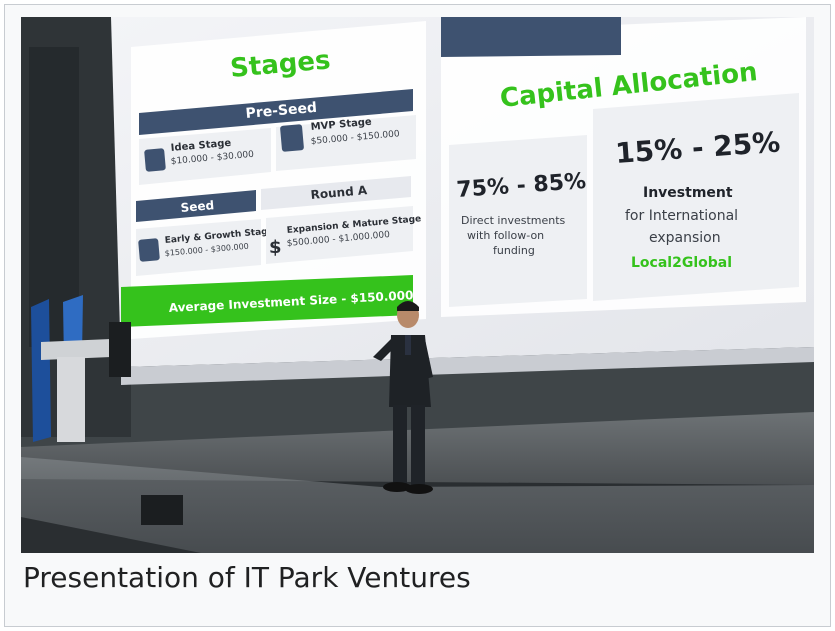  I want to click on piggy-bank-icon, so click(292, 138).